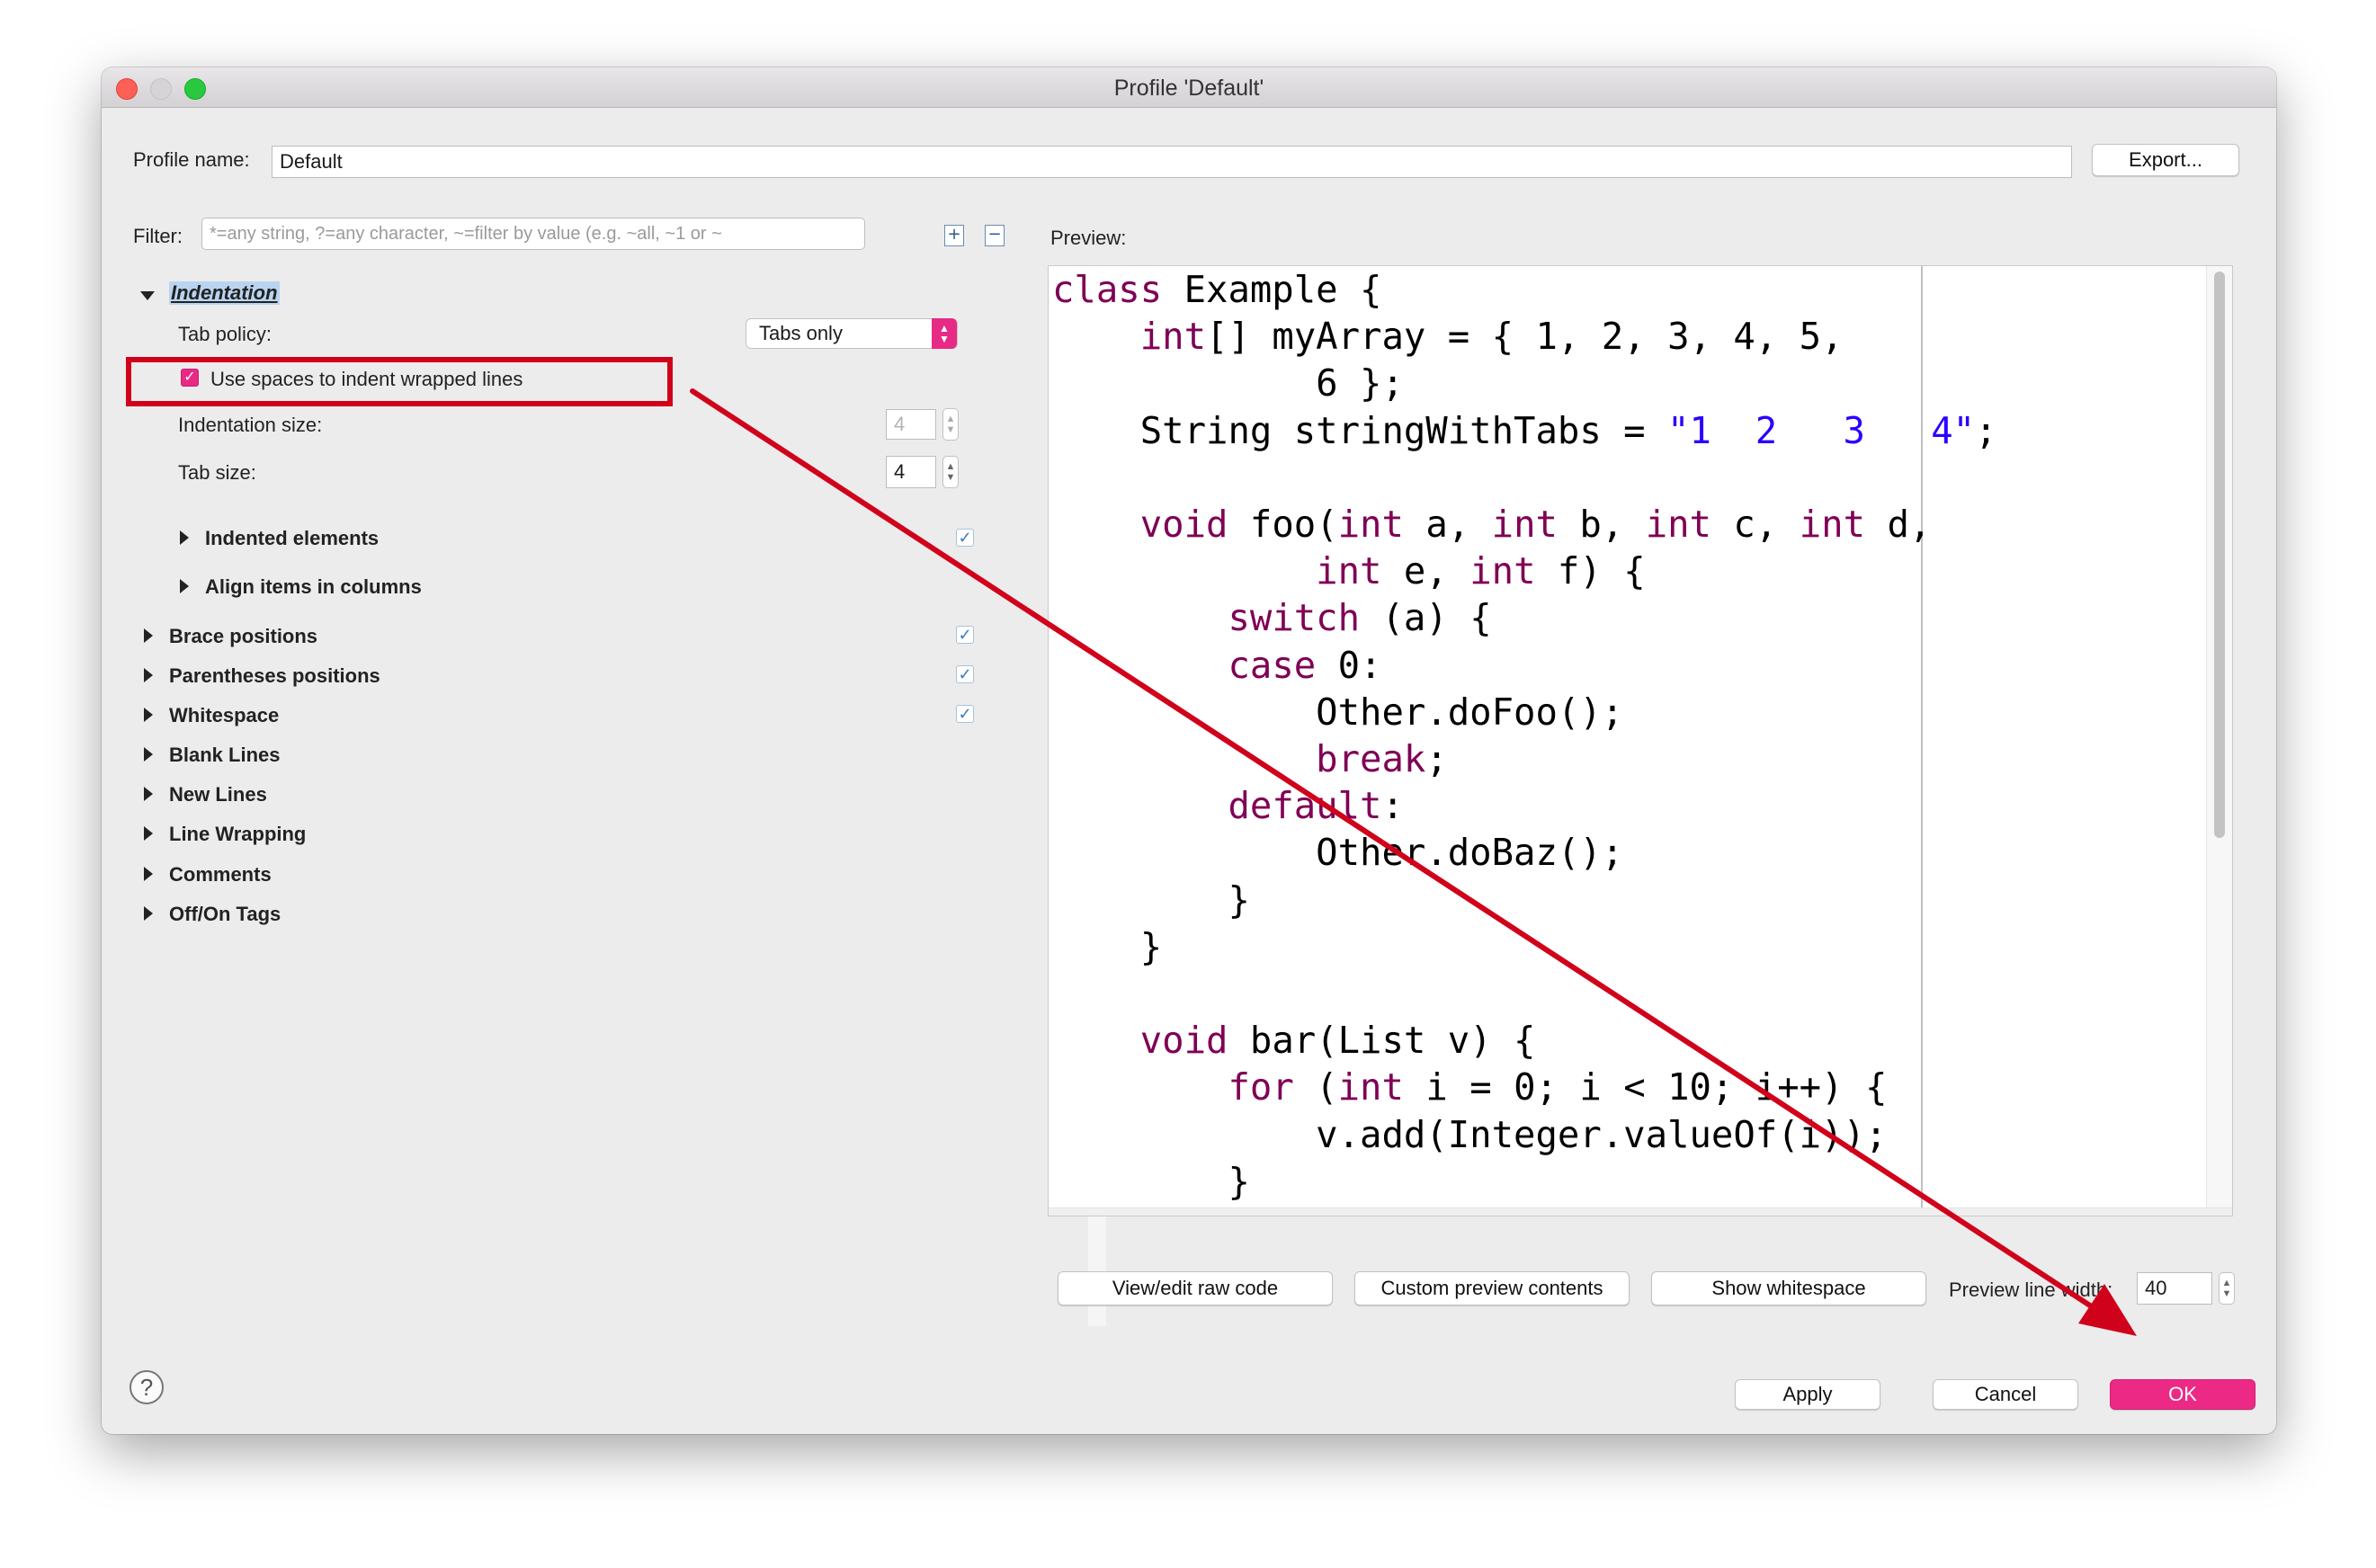  I want to click on preview-line-width-input: 40, so click(2174, 1288).